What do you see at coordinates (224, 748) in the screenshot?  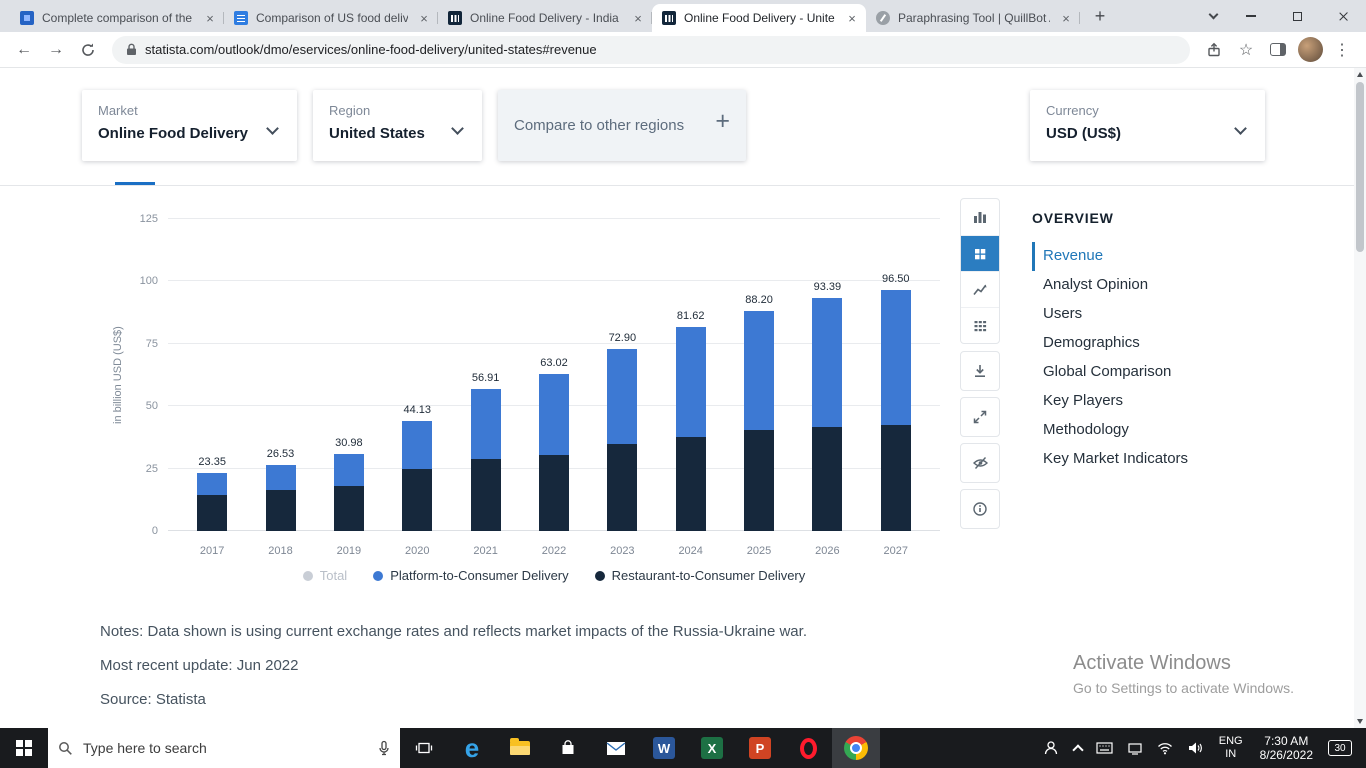 I see `taskbar-search-input: Type here to search` at bounding box center [224, 748].